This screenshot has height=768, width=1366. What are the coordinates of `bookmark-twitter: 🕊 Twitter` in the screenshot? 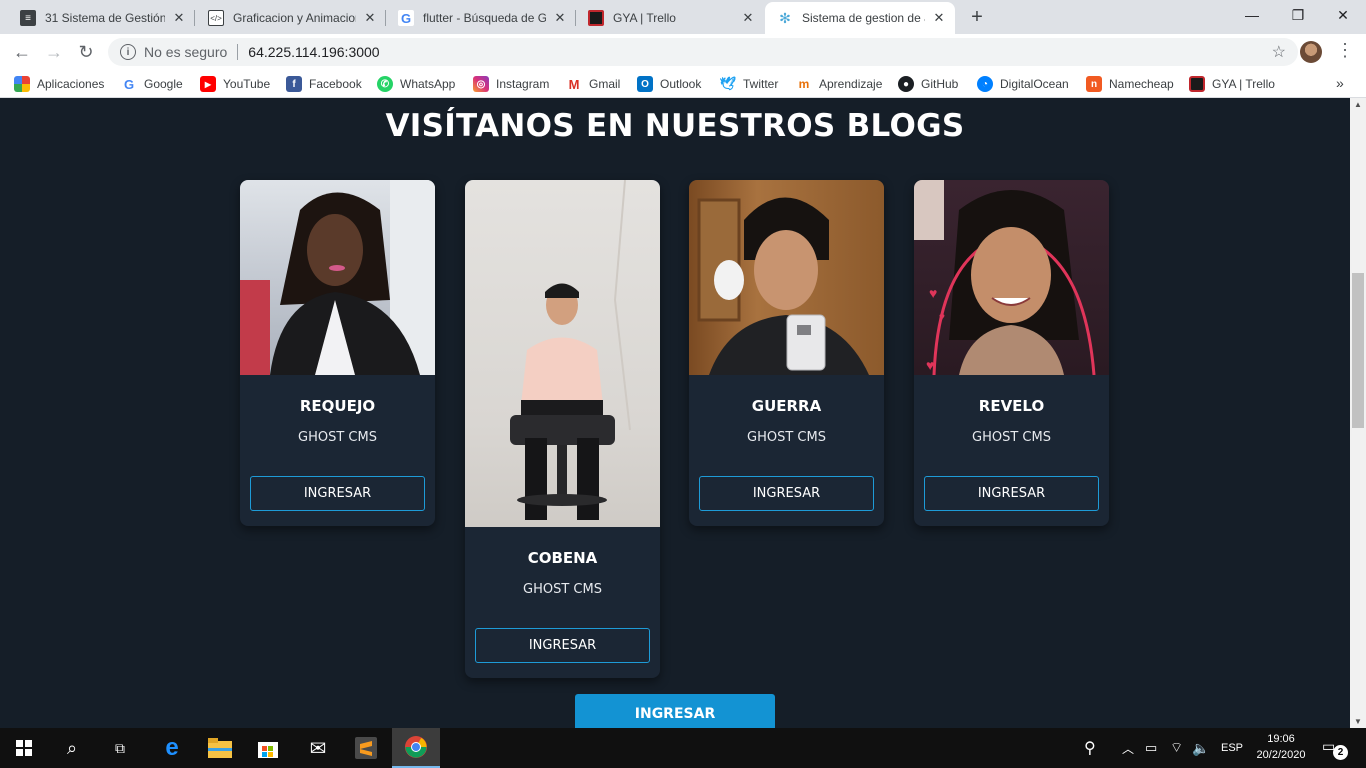 It's located at (749, 84).